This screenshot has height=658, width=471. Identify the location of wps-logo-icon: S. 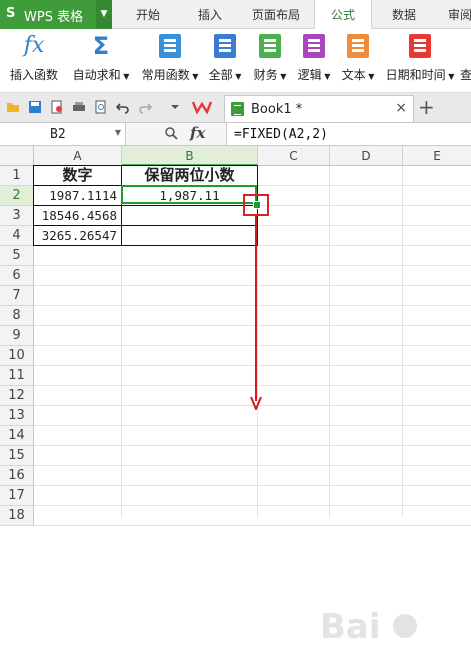
(11, 13).